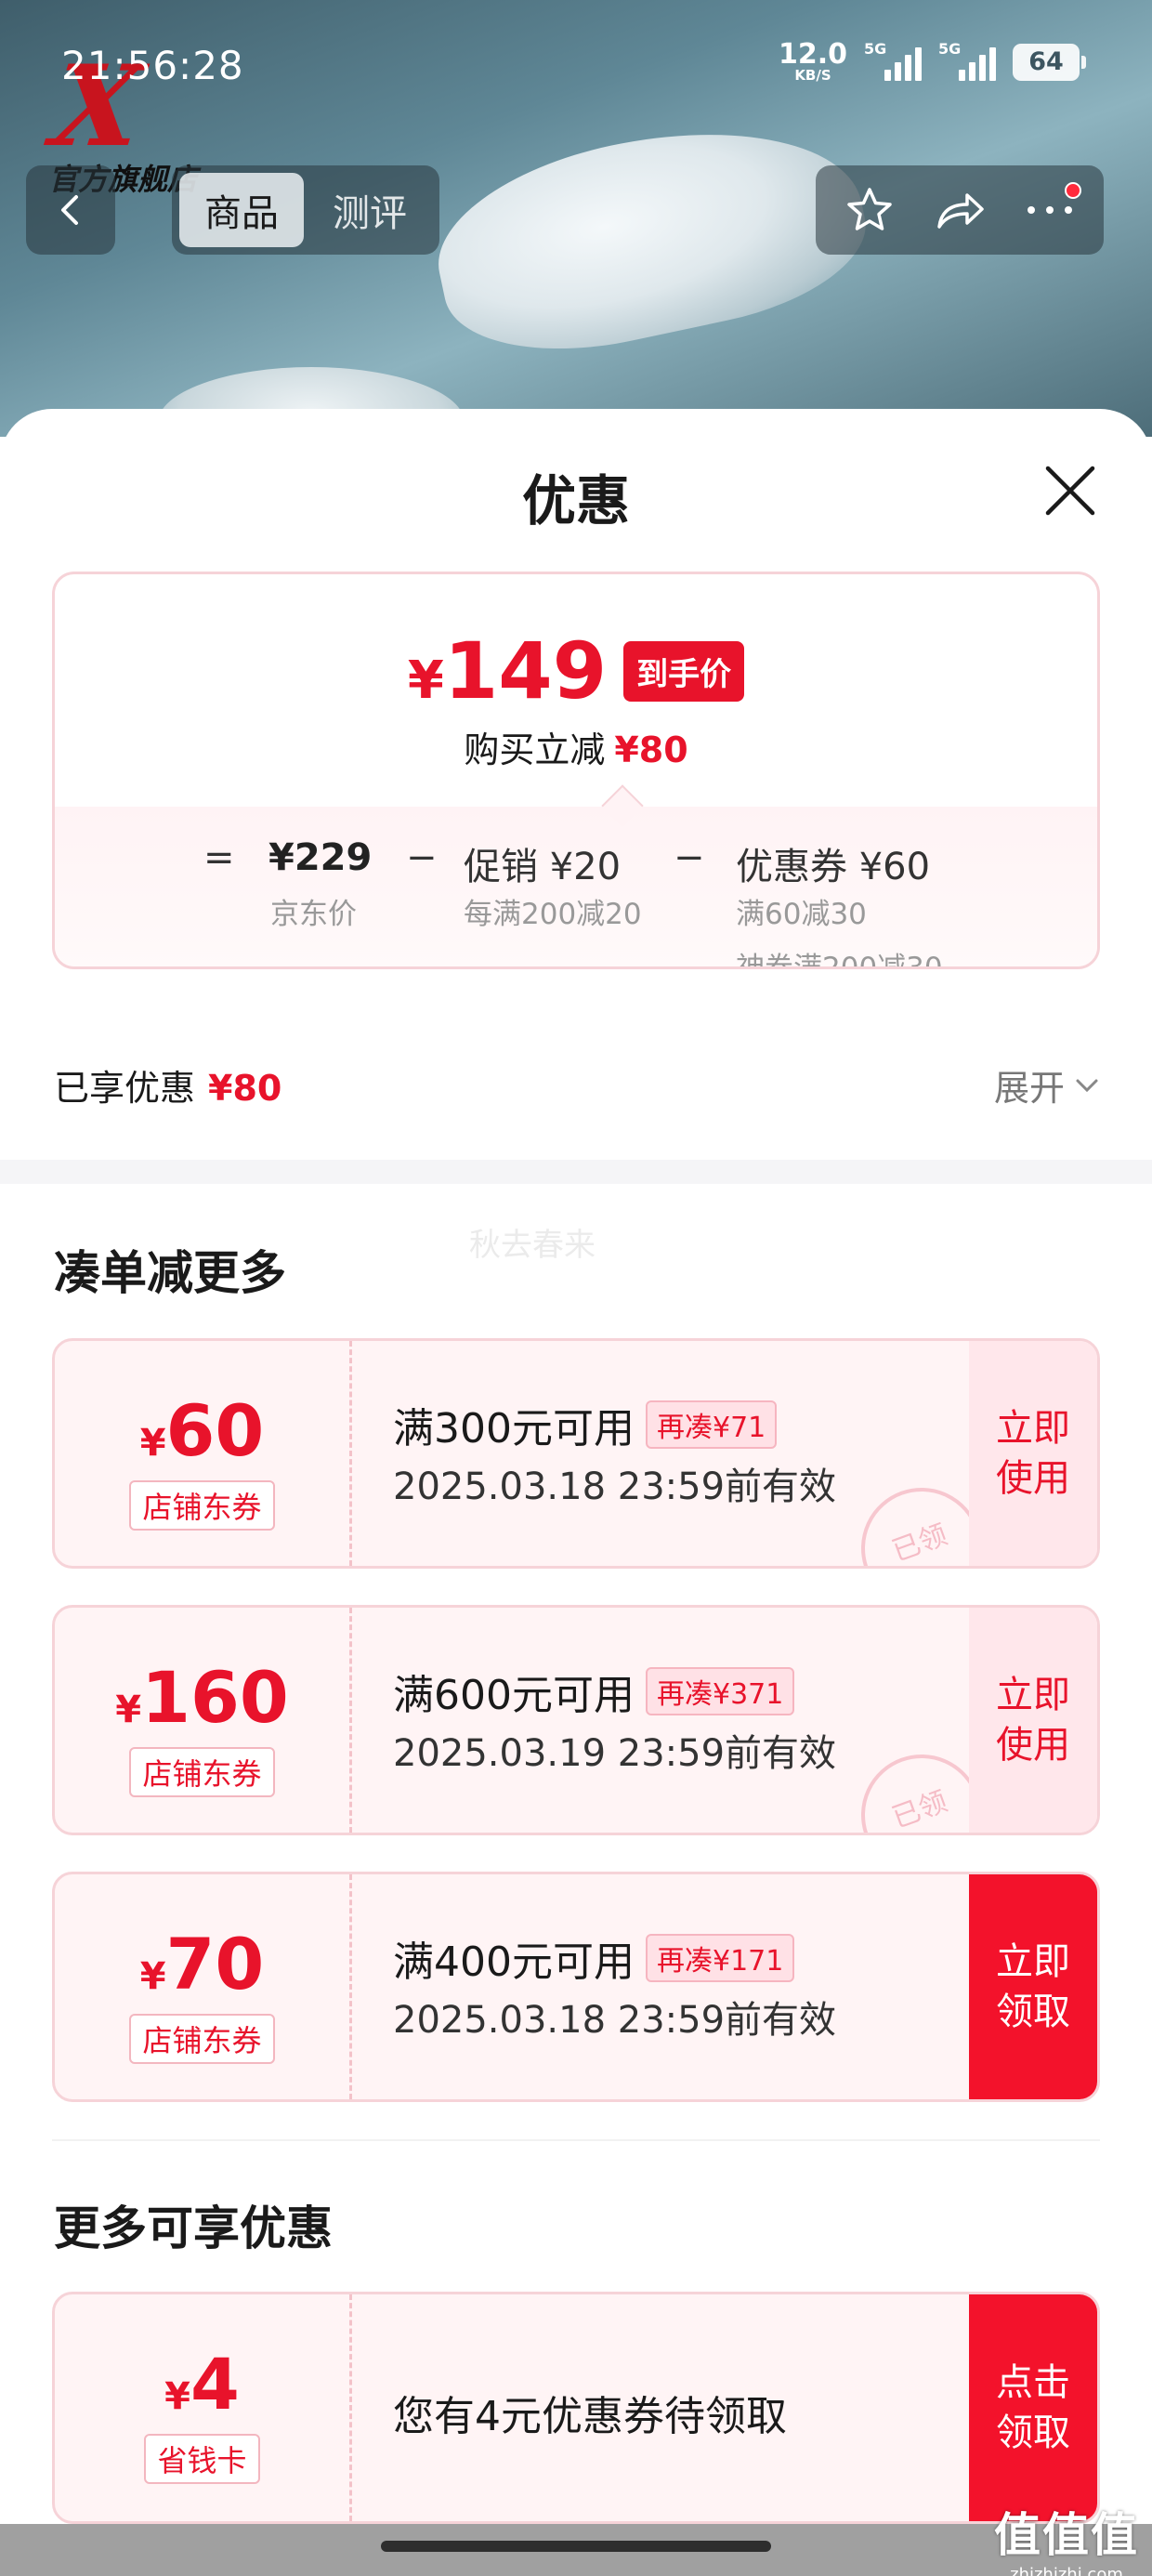  I want to click on coupon-condition: 满300元可用, so click(514, 1428).